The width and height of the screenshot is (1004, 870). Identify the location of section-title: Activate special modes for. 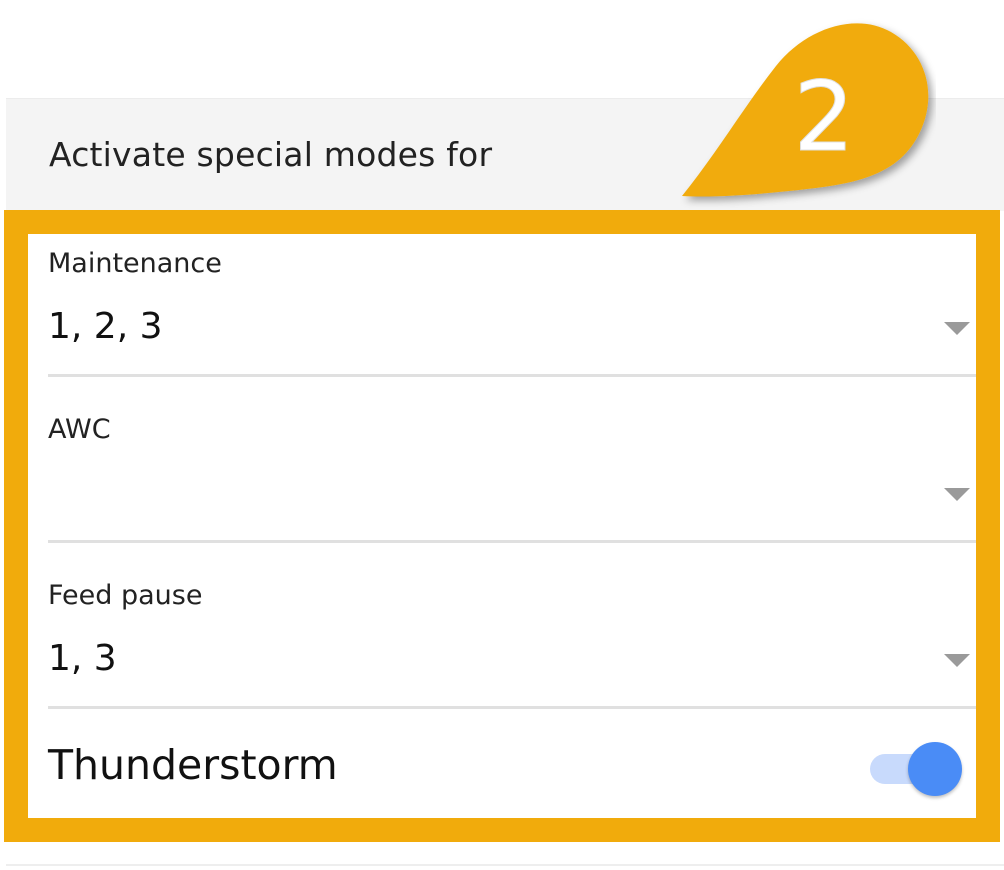
(271, 154).